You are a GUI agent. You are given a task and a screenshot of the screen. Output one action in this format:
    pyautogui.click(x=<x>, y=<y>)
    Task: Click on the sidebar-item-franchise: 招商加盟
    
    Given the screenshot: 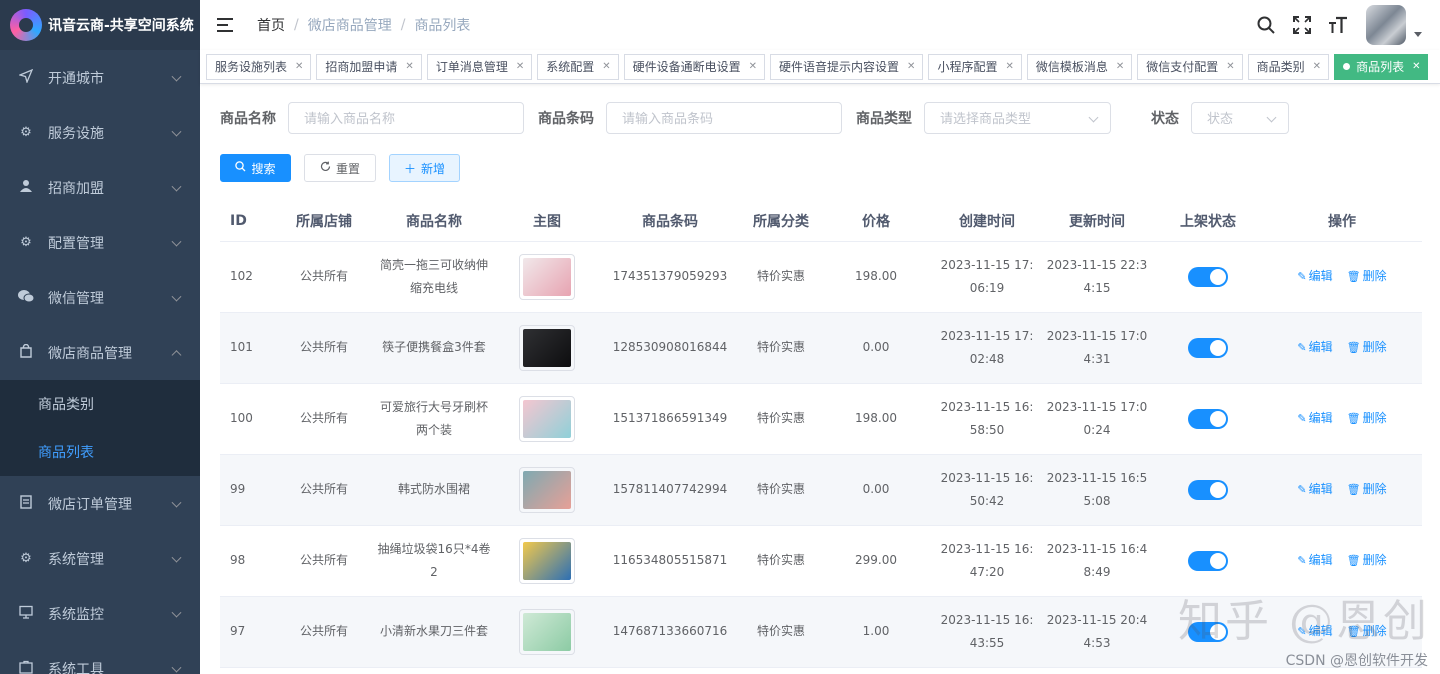 What is the action you would take?
    pyautogui.click(x=100, y=187)
    